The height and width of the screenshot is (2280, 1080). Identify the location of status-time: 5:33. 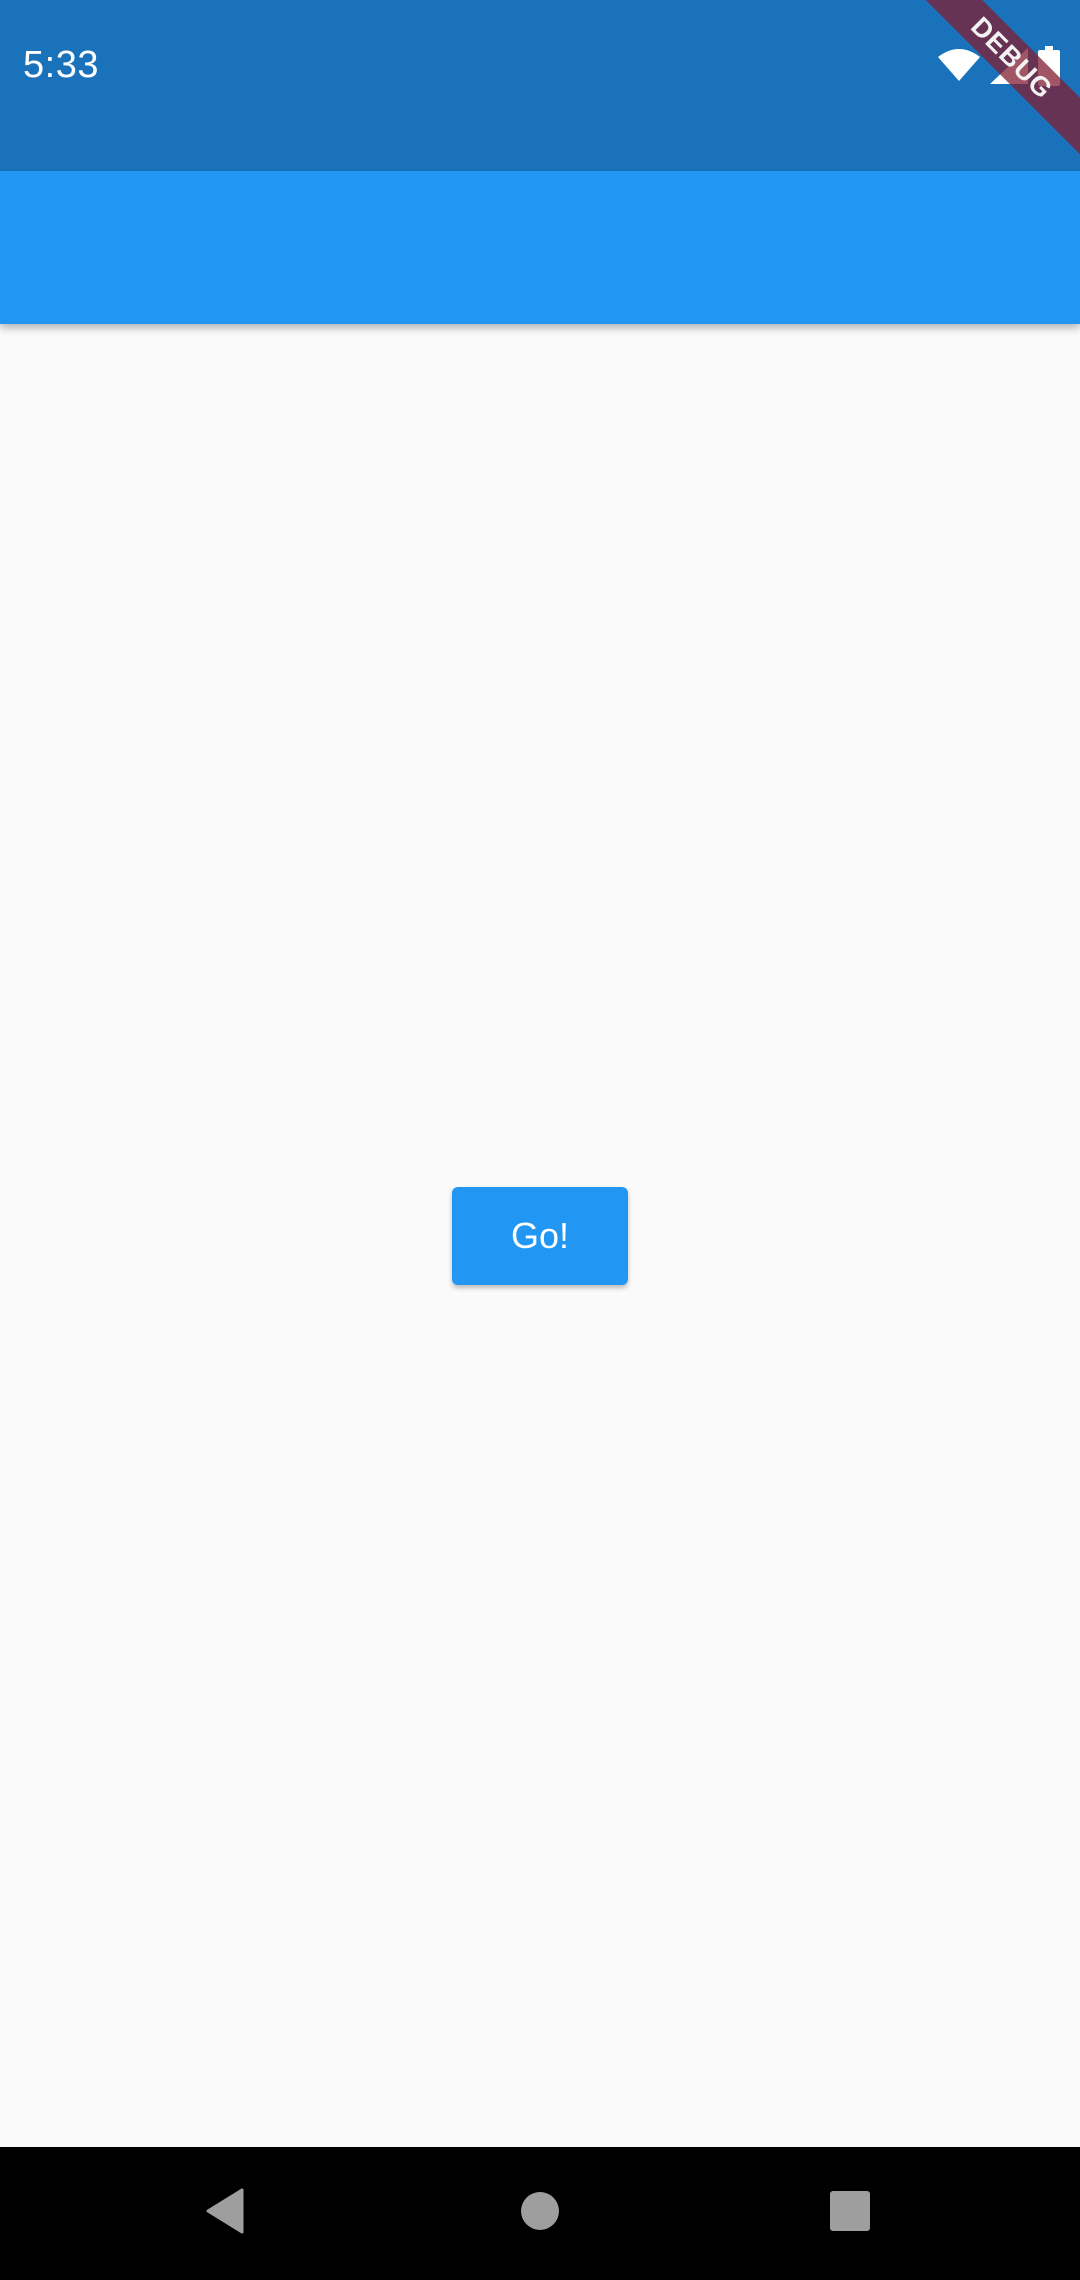
(61, 65).